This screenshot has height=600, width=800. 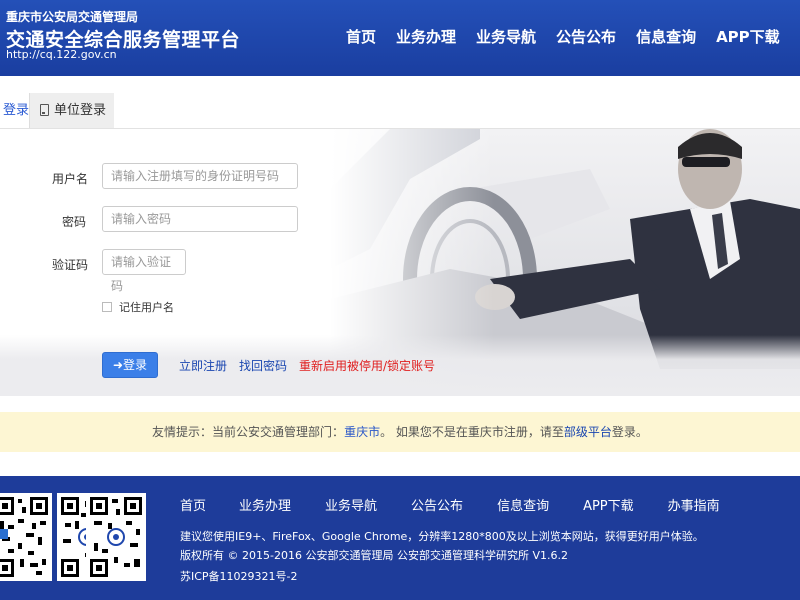 What do you see at coordinates (437, 504) in the screenshot?
I see `footer-nav-announcements: 公告公布` at bounding box center [437, 504].